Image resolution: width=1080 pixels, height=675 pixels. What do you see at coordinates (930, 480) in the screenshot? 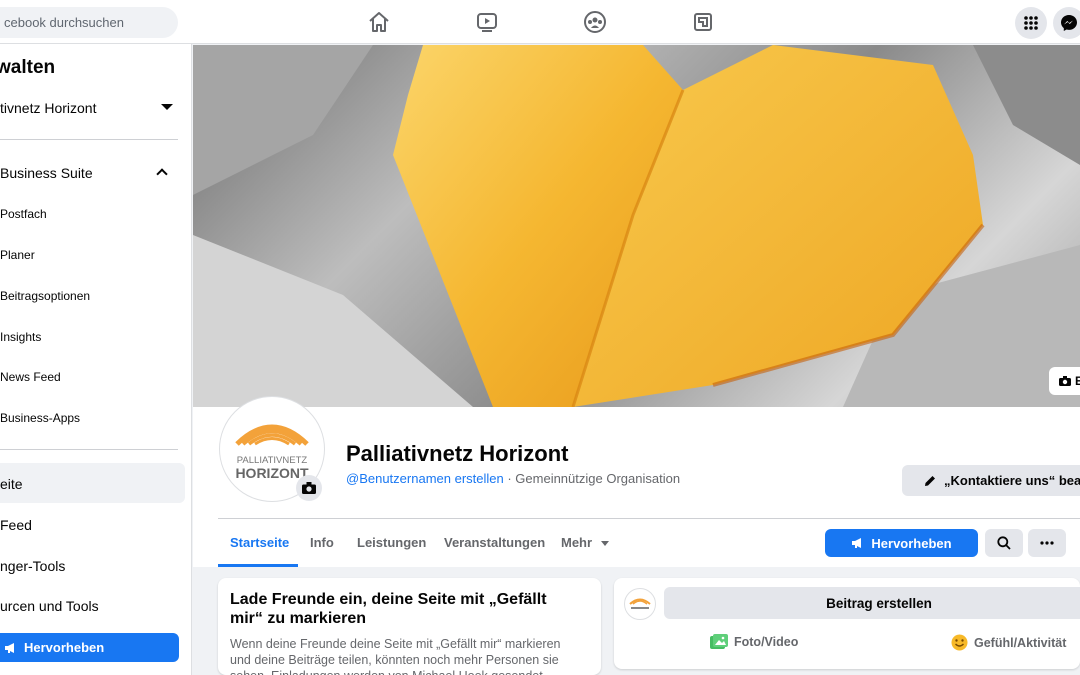
I see `pencil-icon` at bounding box center [930, 480].